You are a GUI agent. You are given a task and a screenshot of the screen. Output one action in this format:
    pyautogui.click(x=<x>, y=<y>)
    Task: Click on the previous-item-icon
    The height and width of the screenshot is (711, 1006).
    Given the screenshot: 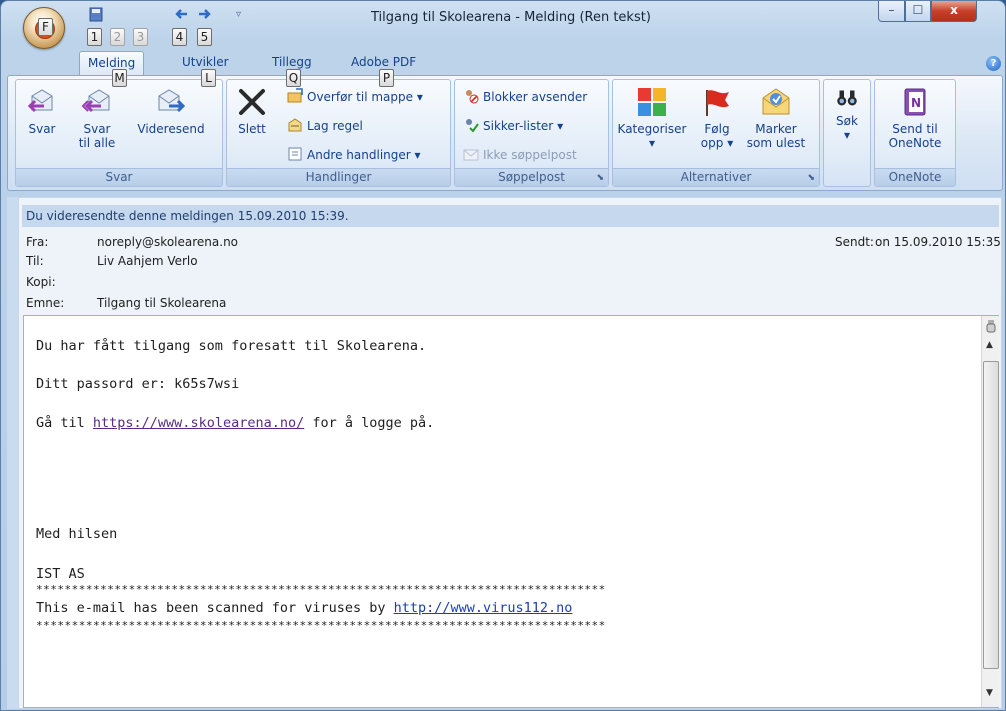 What is the action you would take?
    pyautogui.click(x=181, y=14)
    